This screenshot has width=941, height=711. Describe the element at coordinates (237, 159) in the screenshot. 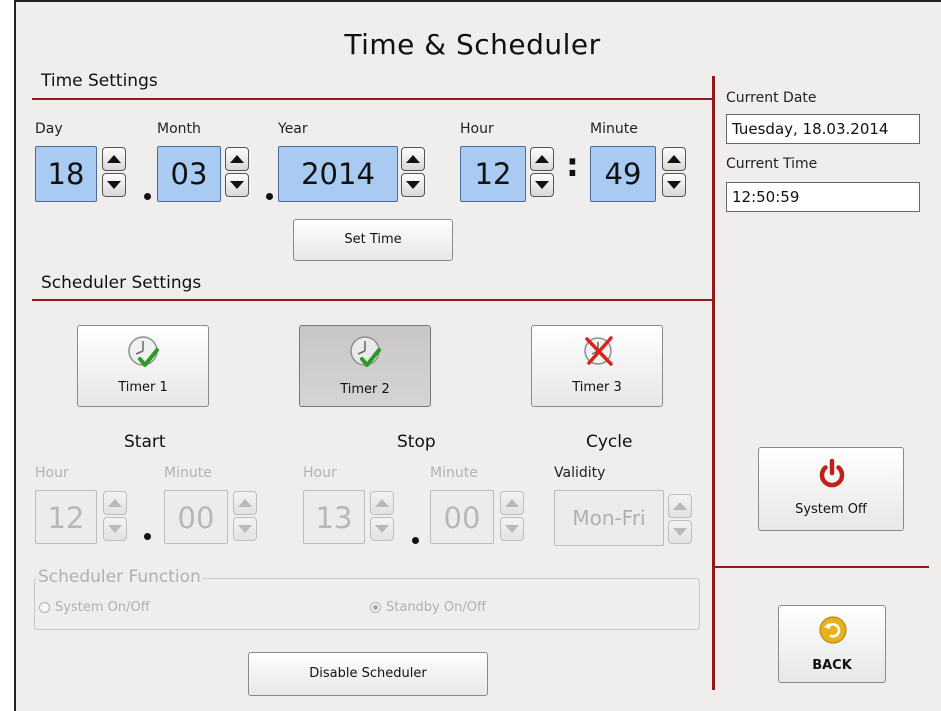

I see `month-up-arrow-icon` at that location.